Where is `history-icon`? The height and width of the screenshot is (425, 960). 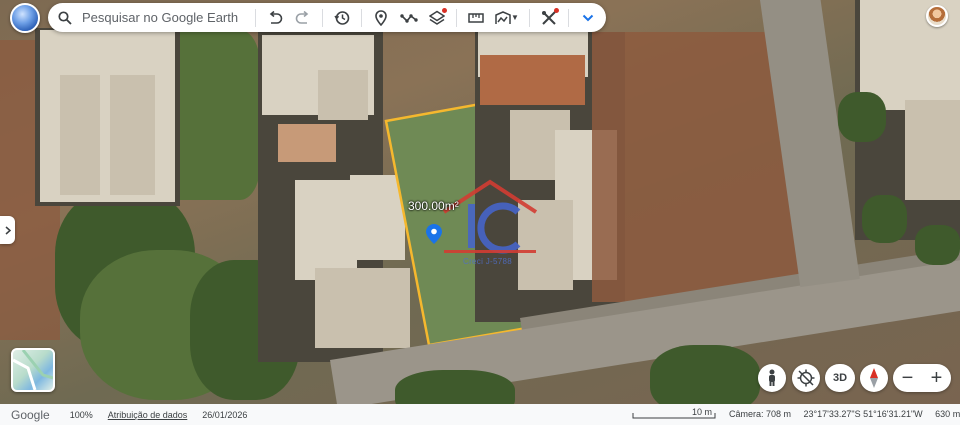
history-icon is located at coordinates (342, 17).